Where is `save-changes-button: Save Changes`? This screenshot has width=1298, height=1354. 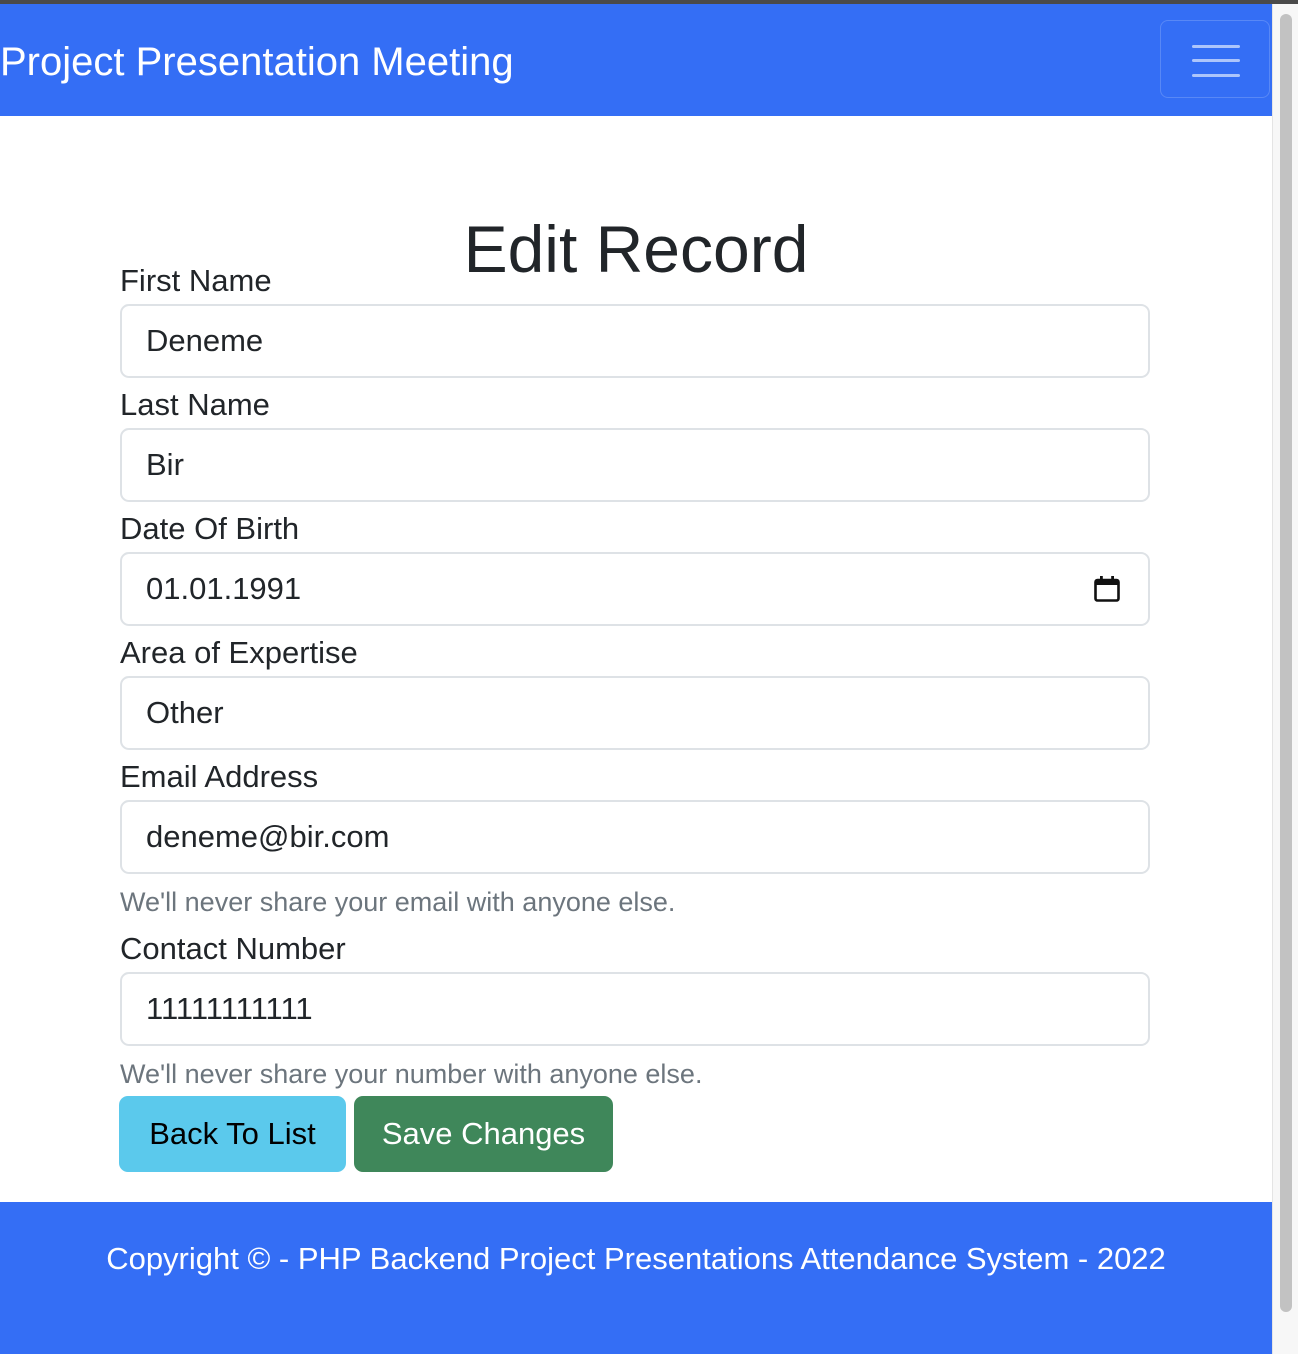
save-changes-button: Save Changes is located at coordinates (483, 1134).